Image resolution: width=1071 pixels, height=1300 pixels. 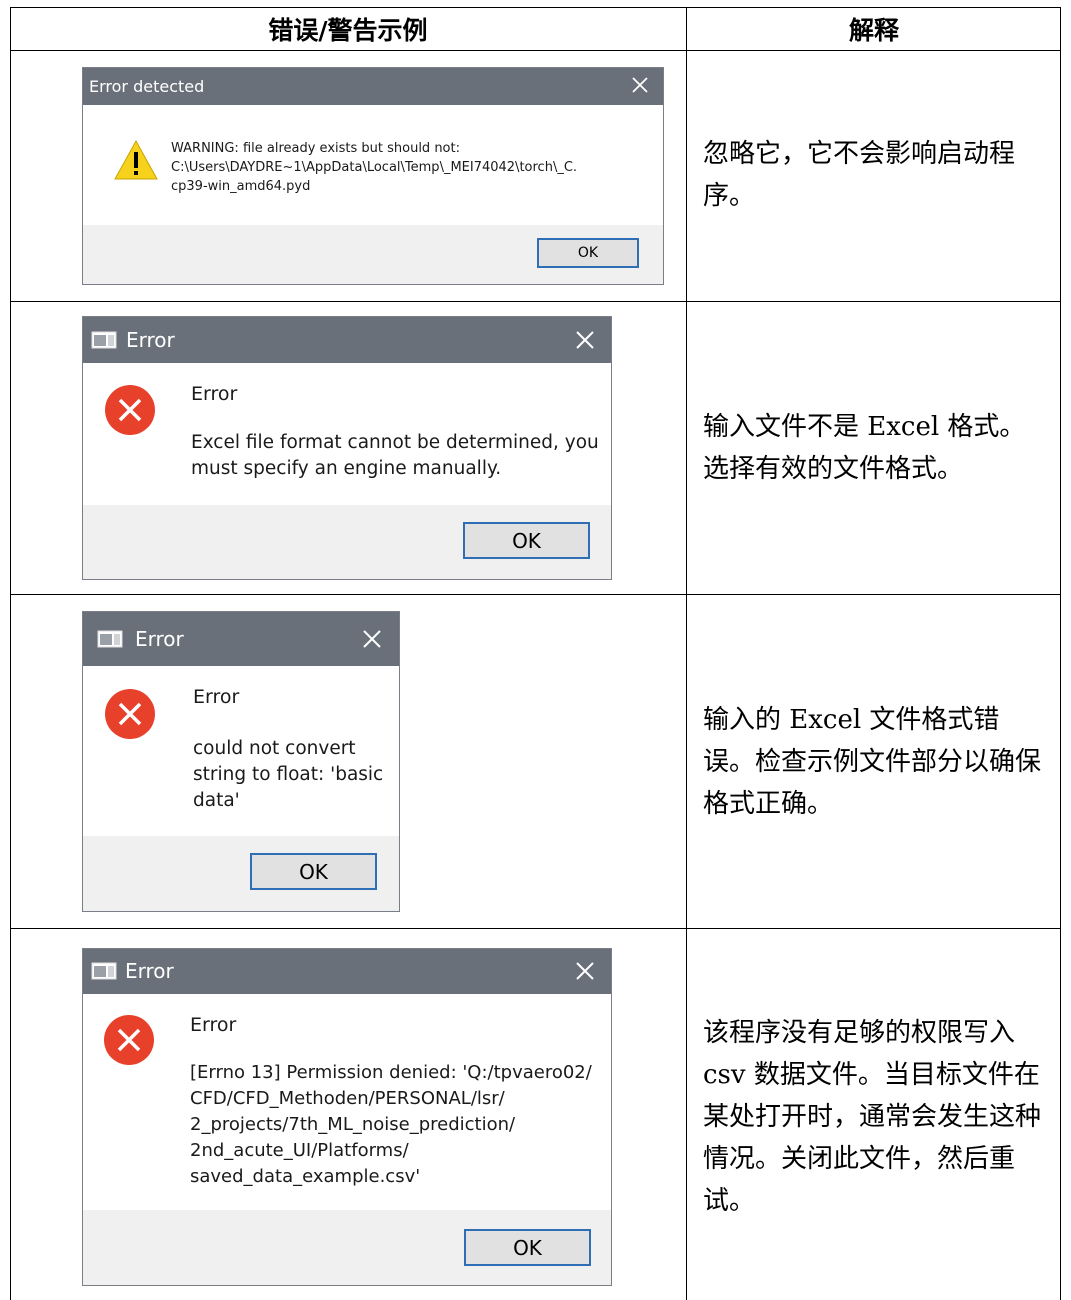 What do you see at coordinates (136, 162) in the screenshot?
I see `warning-icon` at bounding box center [136, 162].